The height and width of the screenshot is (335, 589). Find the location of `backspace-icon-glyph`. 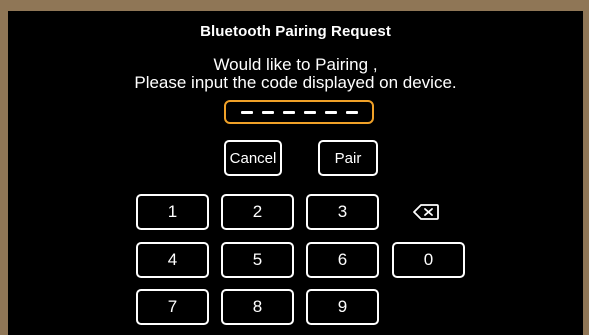

backspace-icon-glyph is located at coordinates (426, 212).